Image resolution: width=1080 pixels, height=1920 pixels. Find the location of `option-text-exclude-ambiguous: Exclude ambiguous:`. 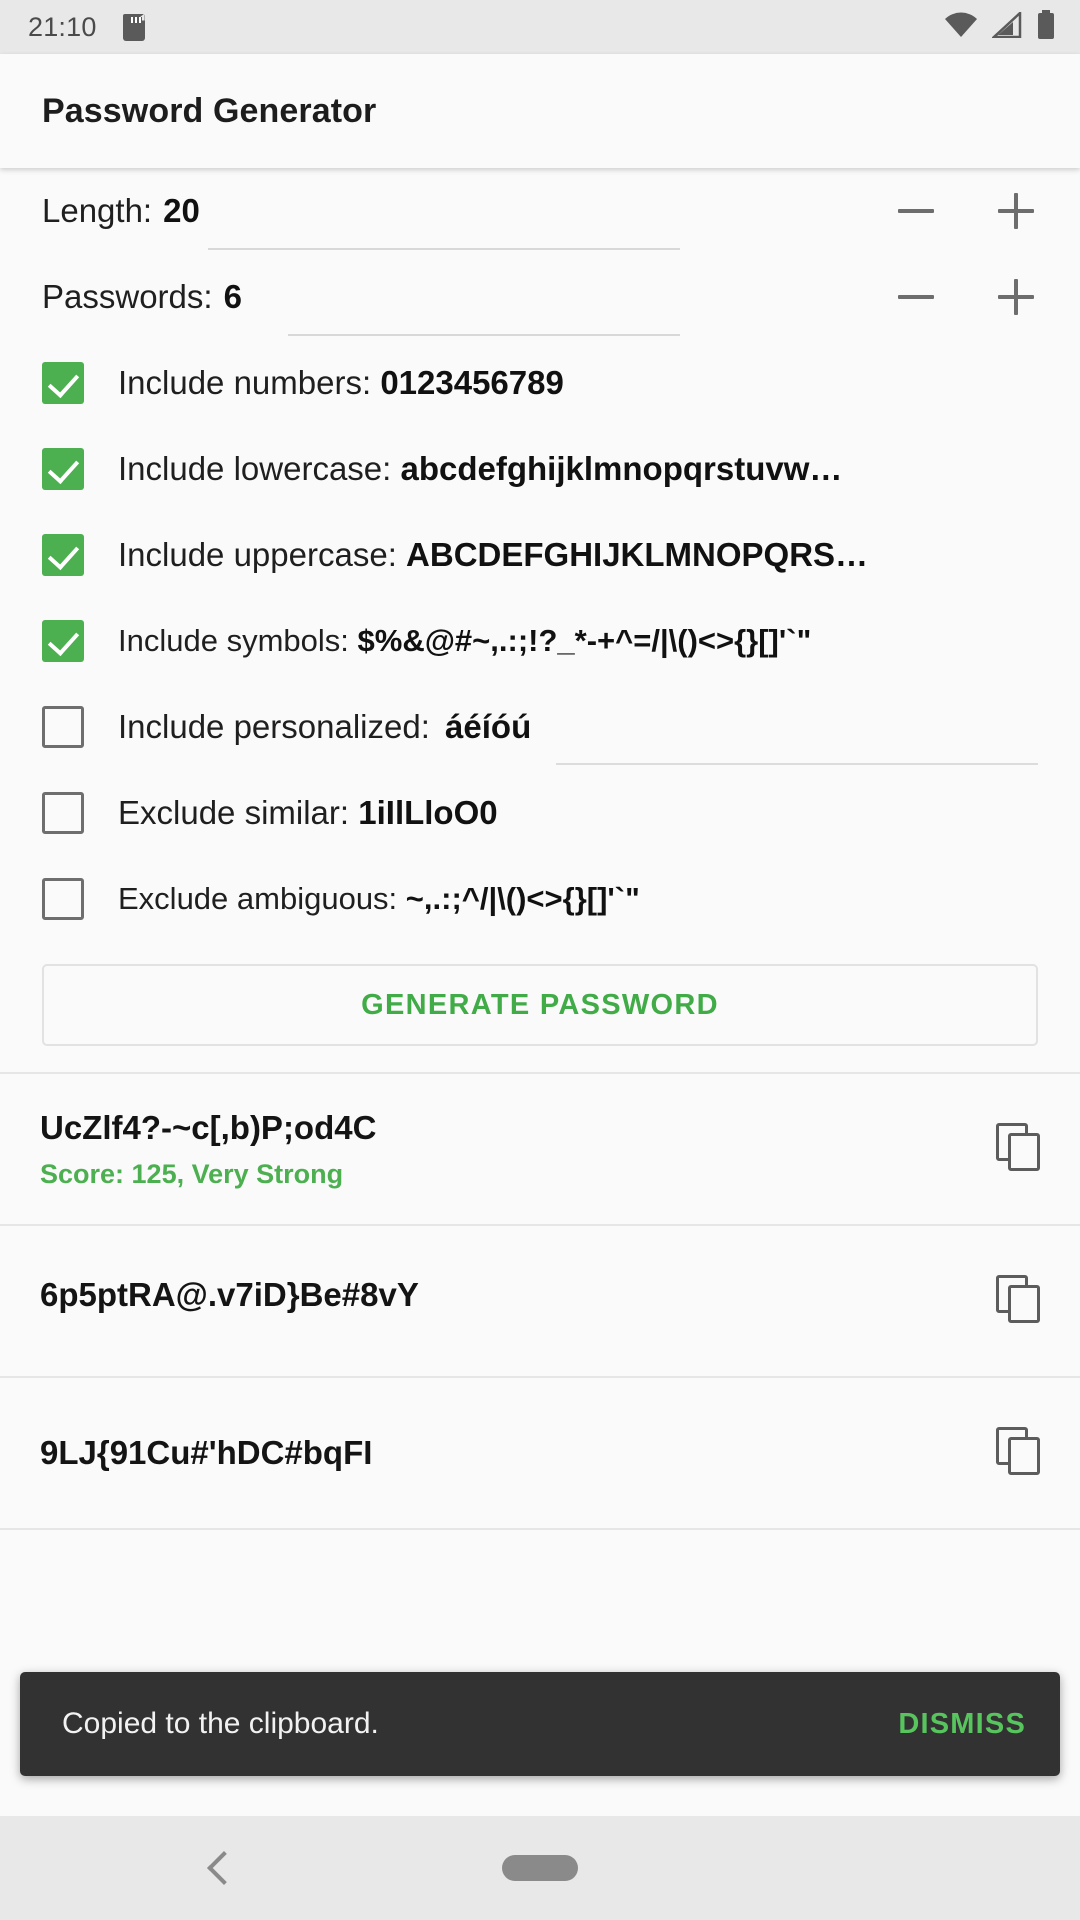

option-text-exclude-ambiguous: Exclude ambiguous: is located at coordinates (258, 898).